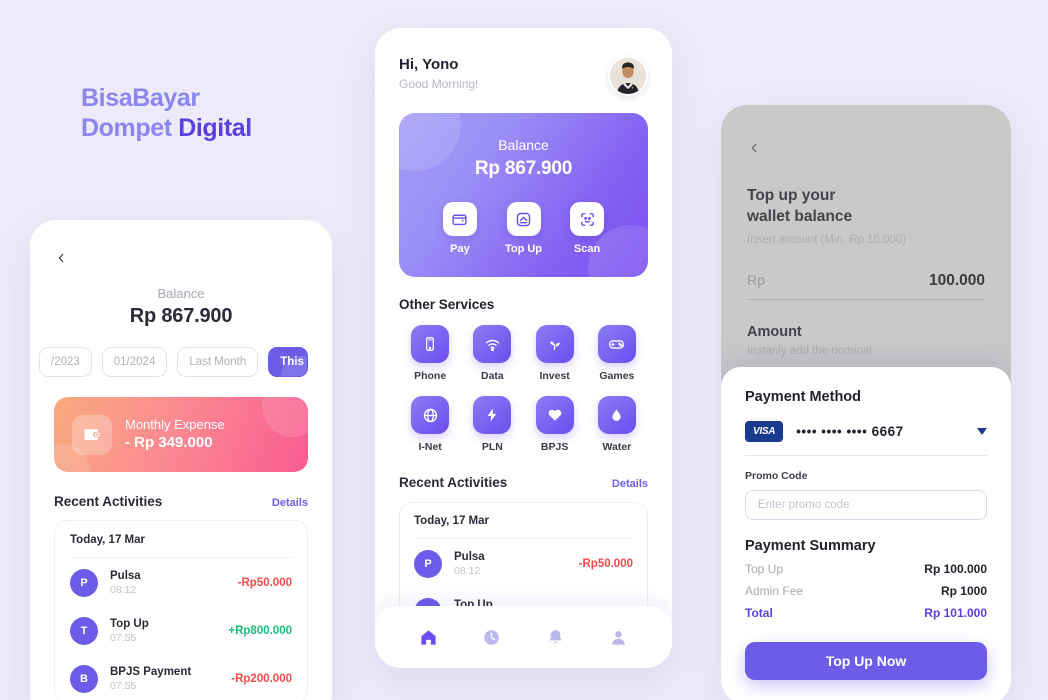 Image resolution: width=1048 pixels, height=700 pixels. What do you see at coordinates (617, 353) in the screenshot?
I see `service-games: Games` at bounding box center [617, 353].